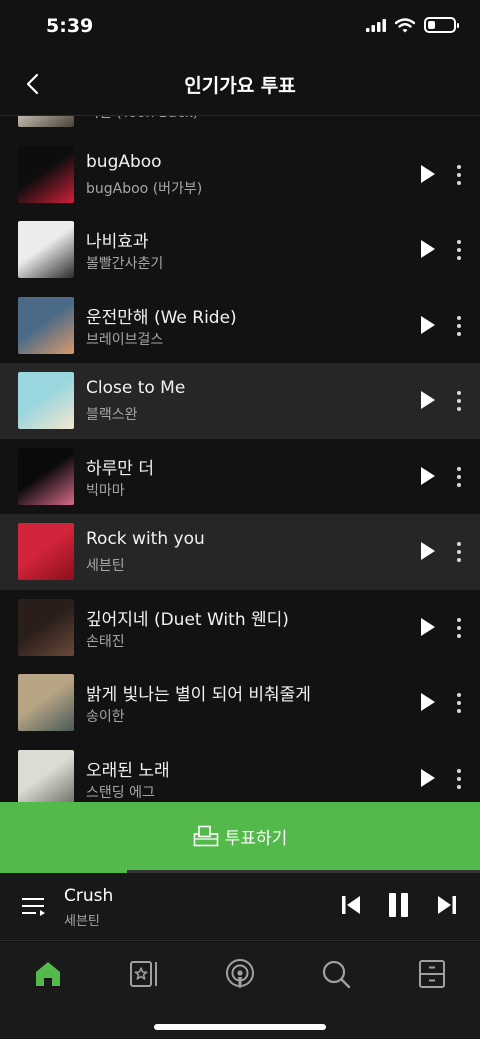 Image resolution: width=480 pixels, height=1039 pixels. Describe the element at coordinates (240, 477) in the screenshot. I see `song-row: 하루만 더빅마마` at that location.